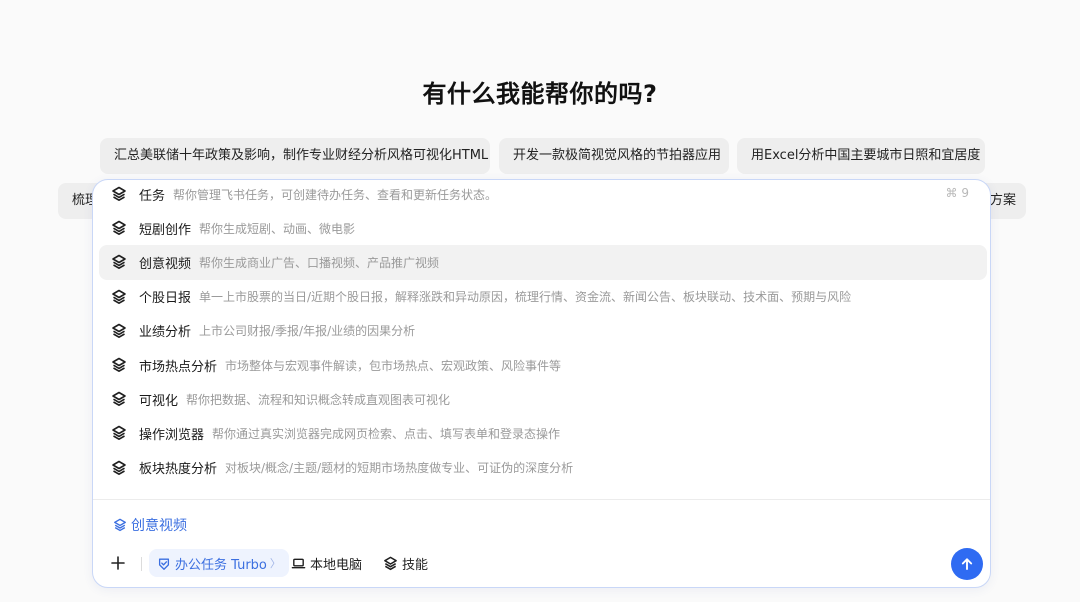  What do you see at coordinates (335, 194) in the screenshot?
I see `skill-desc: 帮你管理飞书任务，可创建待办任务、查看和更新任务状态。` at bounding box center [335, 194].